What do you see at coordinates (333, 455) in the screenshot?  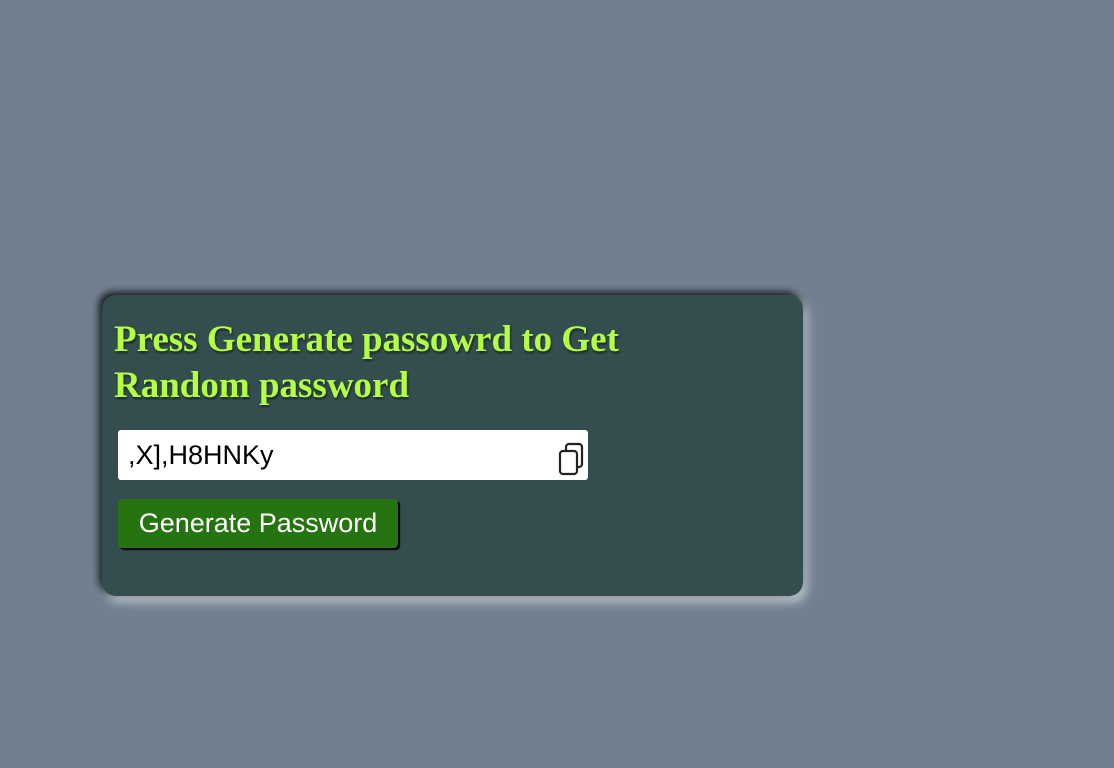 I see `password-output` at bounding box center [333, 455].